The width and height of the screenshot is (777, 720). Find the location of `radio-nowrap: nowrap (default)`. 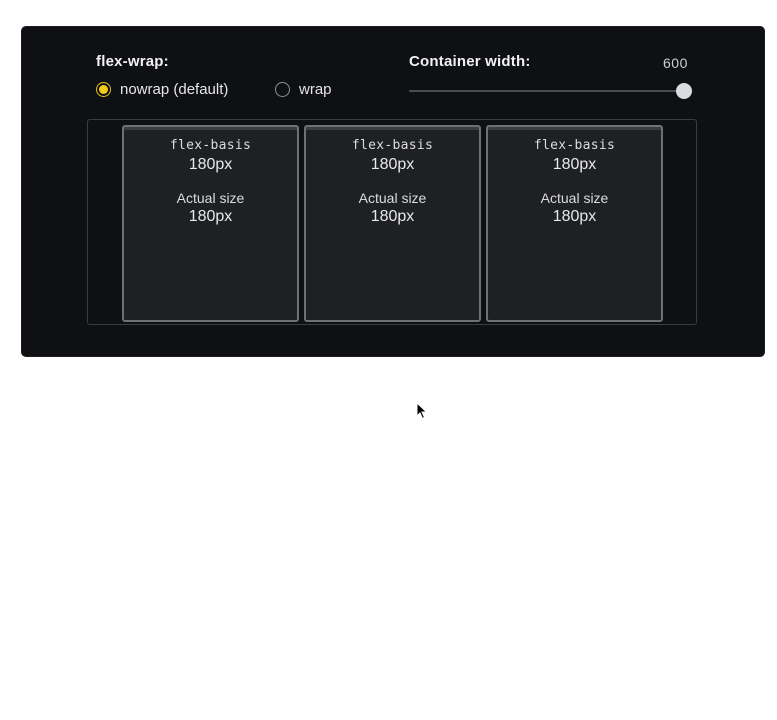

radio-nowrap: nowrap (default) is located at coordinates (162, 89).